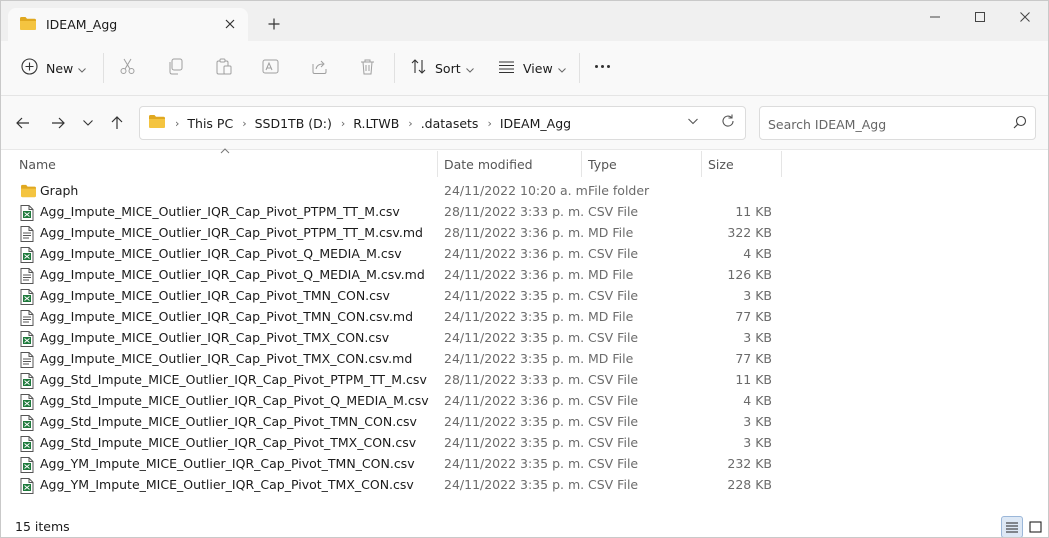  What do you see at coordinates (1035, 526) in the screenshot?
I see `tiles-view-icon` at bounding box center [1035, 526].